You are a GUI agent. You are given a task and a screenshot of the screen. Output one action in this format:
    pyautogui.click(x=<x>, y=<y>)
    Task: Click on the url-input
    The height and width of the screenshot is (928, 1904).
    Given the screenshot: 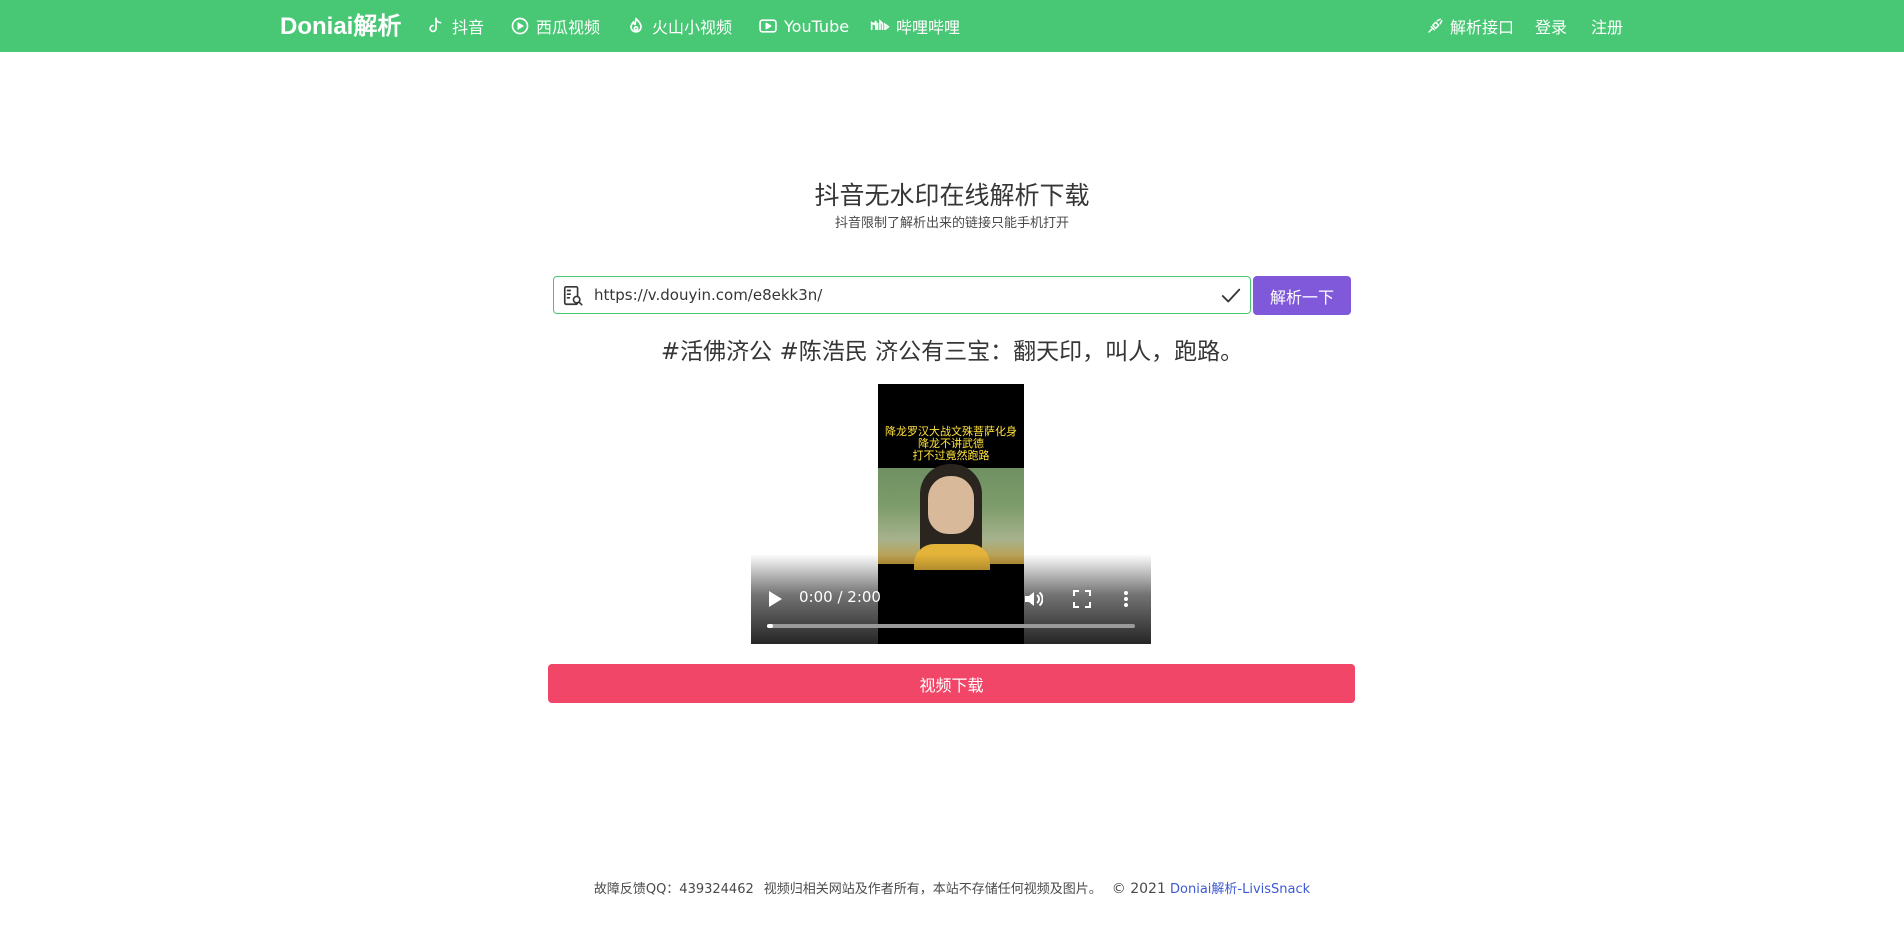 What is the action you would take?
    pyautogui.click(x=894, y=295)
    